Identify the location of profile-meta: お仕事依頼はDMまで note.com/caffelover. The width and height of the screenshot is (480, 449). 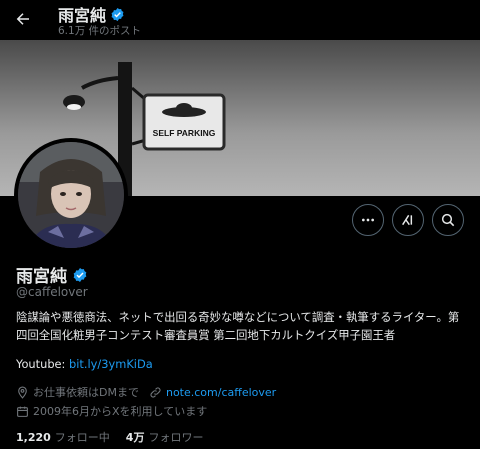
(146, 392).